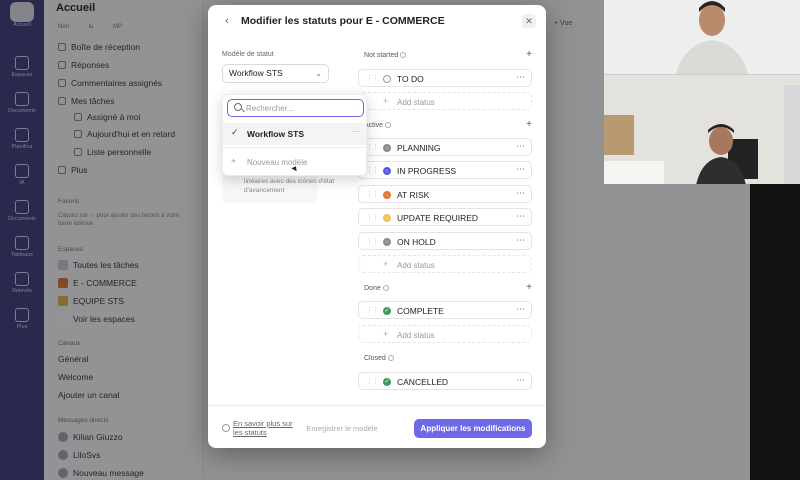  What do you see at coordinates (427, 171) in the screenshot?
I see `status-label: IN PROGRESS` at bounding box center [427, 171].